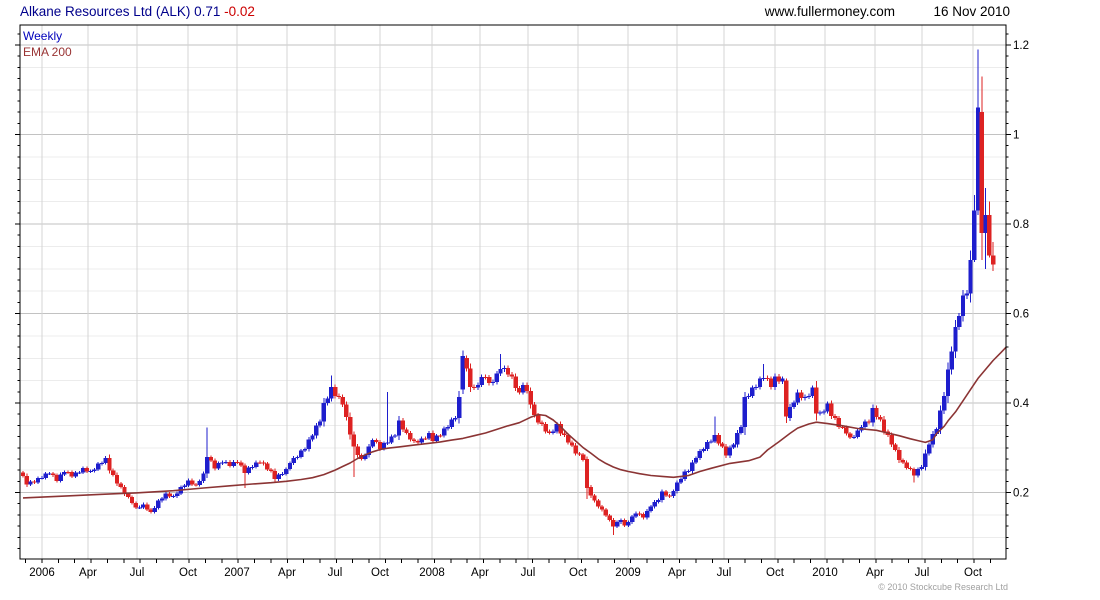  What do you see at coordinates (1021, 225) in the screenshot?
I see `svg-text: 0.8` at bounding box center [1021, 225].